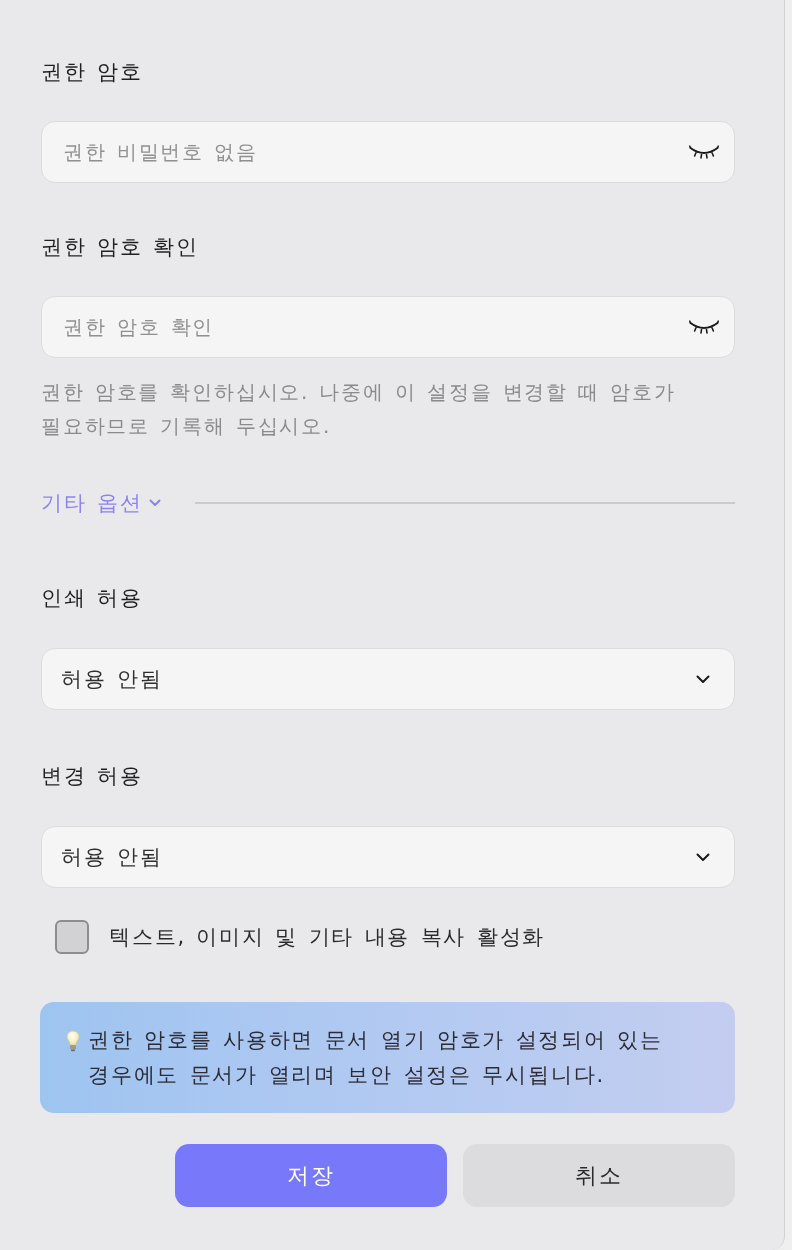 This screenshot has width=792, height=1250. I want to click on field-label: 권한 암호 확인, so click(120, 247).